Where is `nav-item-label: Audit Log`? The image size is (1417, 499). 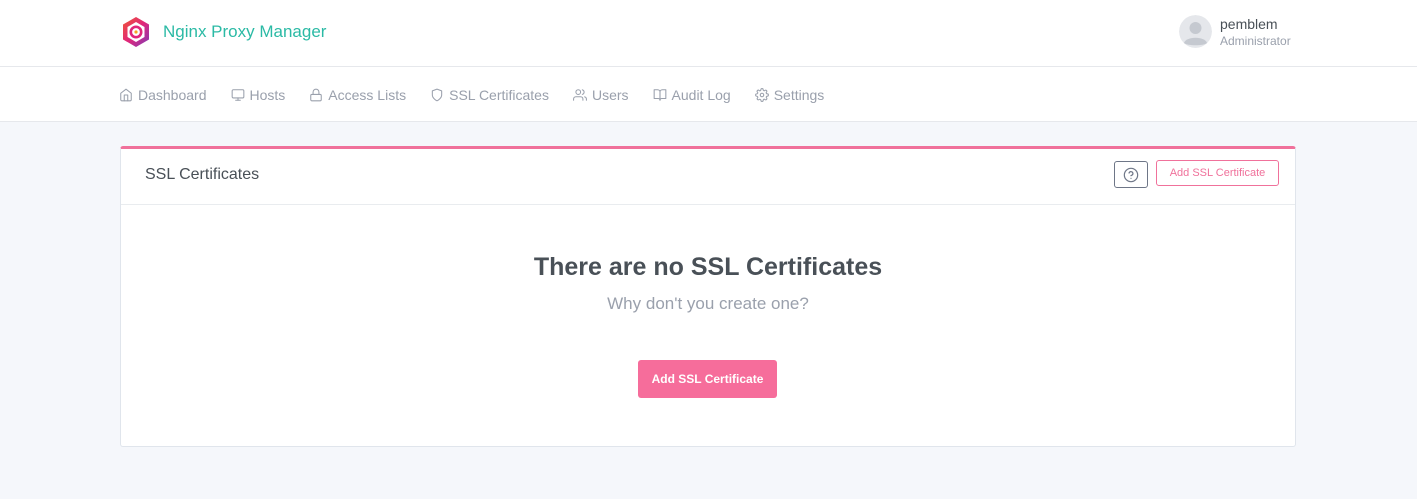 nav-item-label: Audit Log is located at coordinates (701, 94).